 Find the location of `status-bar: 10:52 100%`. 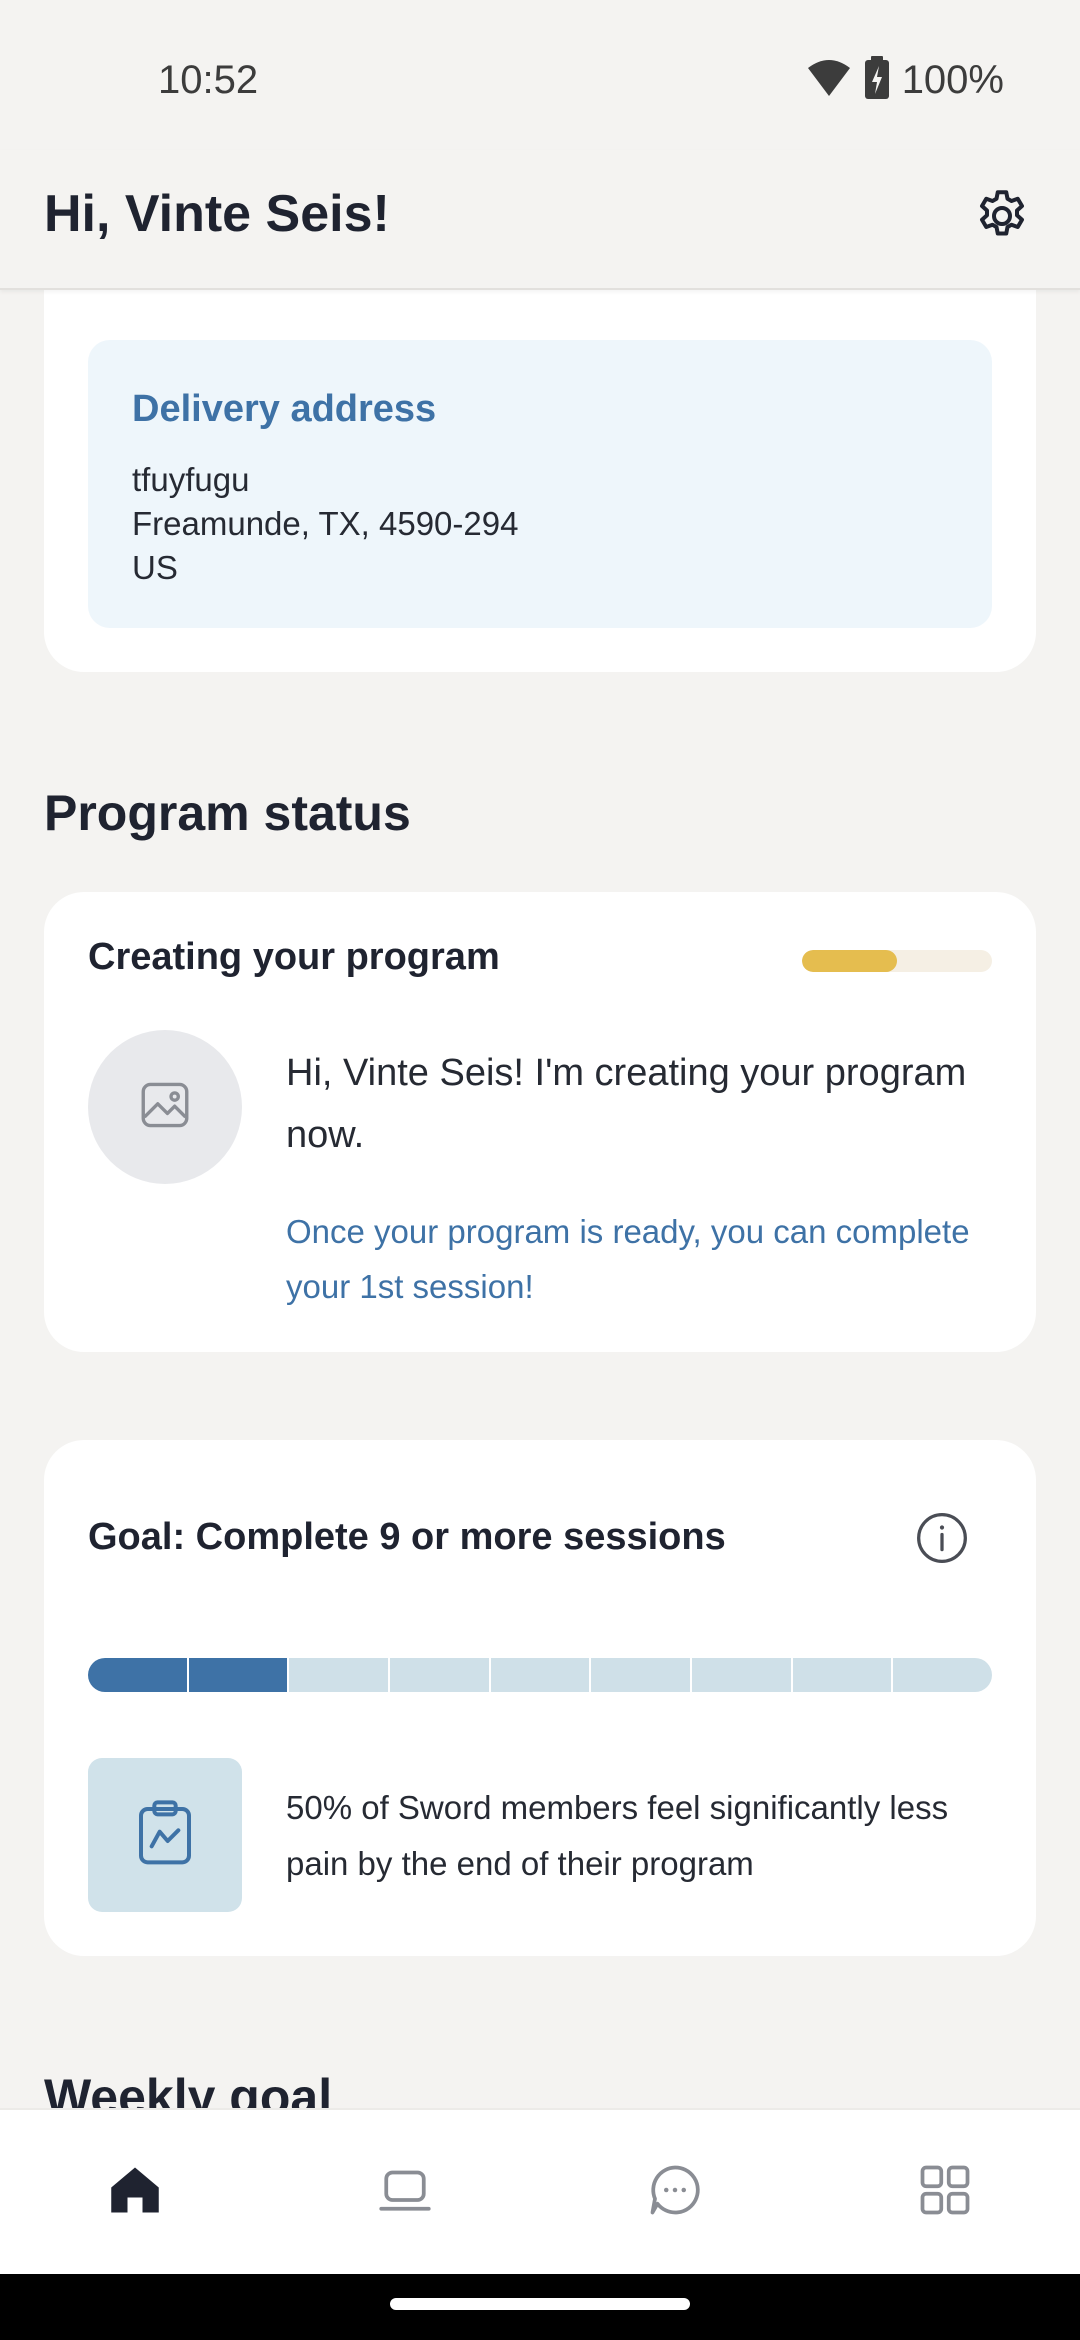

status-bar: 10:52 100% is located at coordinates (540, 75).